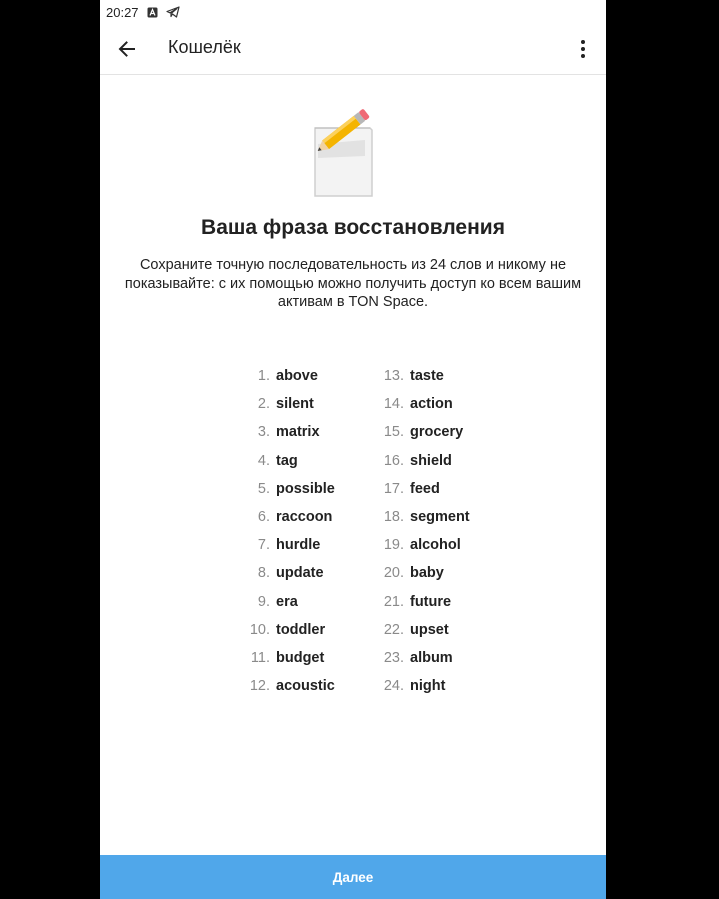 The image size is (719, 899). I want to click on word-number: 10., so click(259, 629).